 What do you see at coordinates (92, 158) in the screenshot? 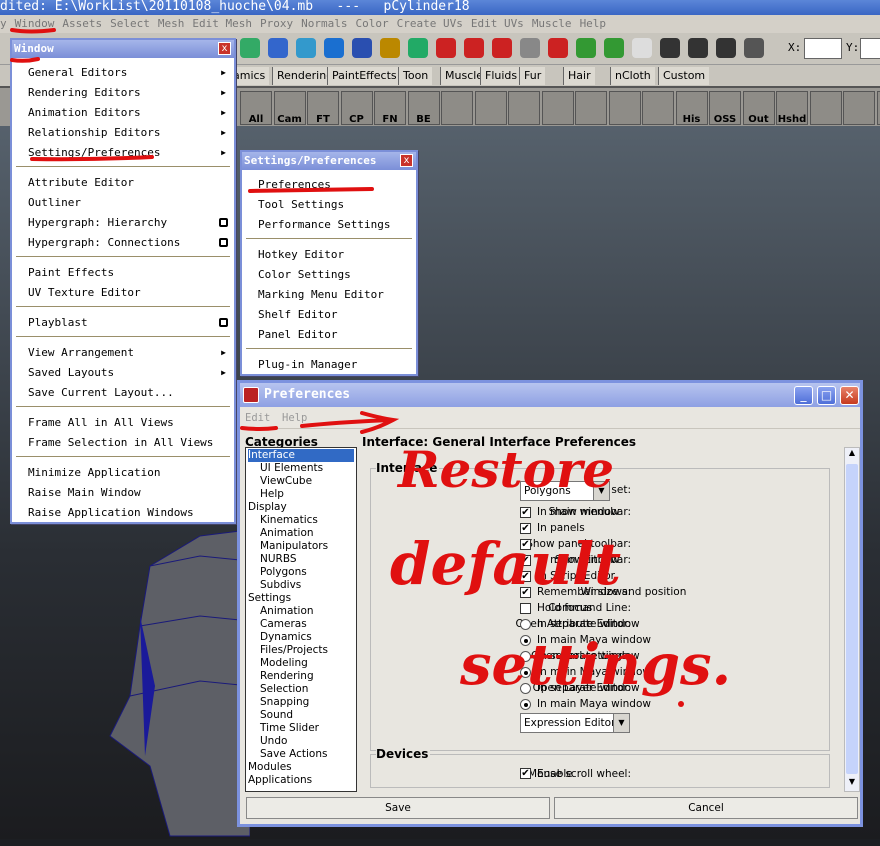
I see `underline-settings-preferences` at bounding box center [92, 158].